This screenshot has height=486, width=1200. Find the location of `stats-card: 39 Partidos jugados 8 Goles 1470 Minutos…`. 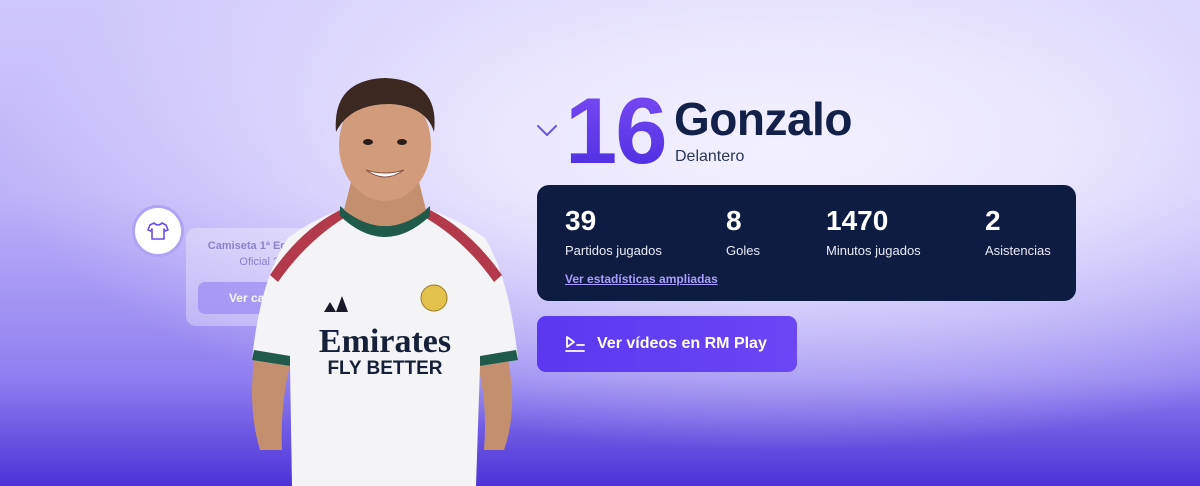

stats-card: 39 Partidos jugados 8 Goles 1470 Minutos… is located at coordinates (806, 243).